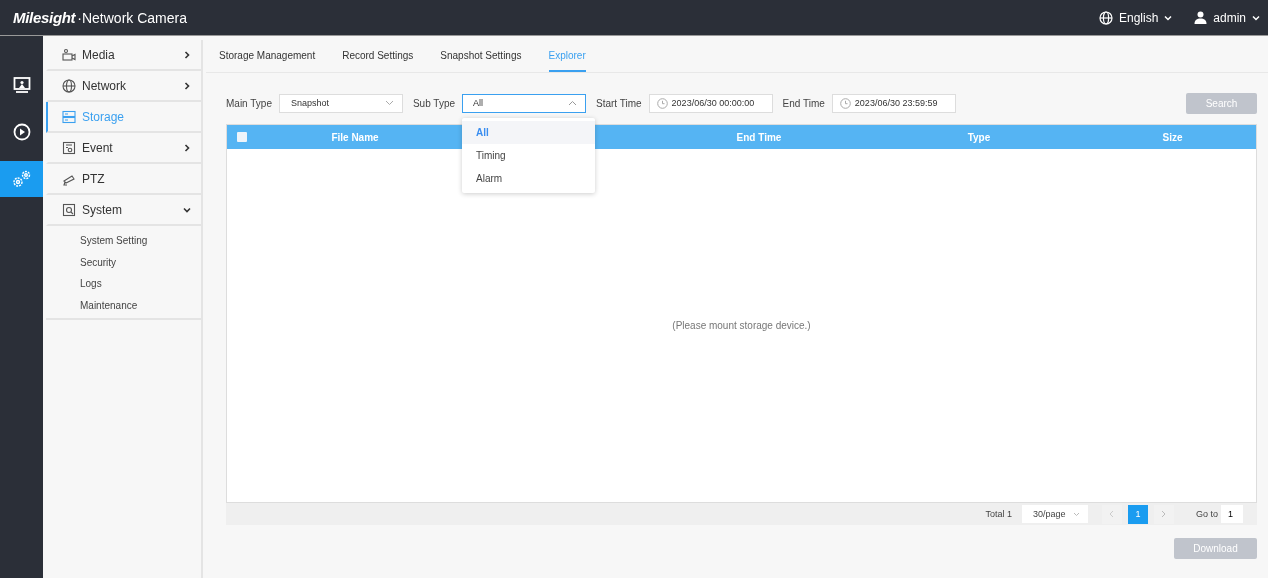 The height and width of the screenshot is (578, 1268). I want to click on chevron-icon, so click(573, 103).